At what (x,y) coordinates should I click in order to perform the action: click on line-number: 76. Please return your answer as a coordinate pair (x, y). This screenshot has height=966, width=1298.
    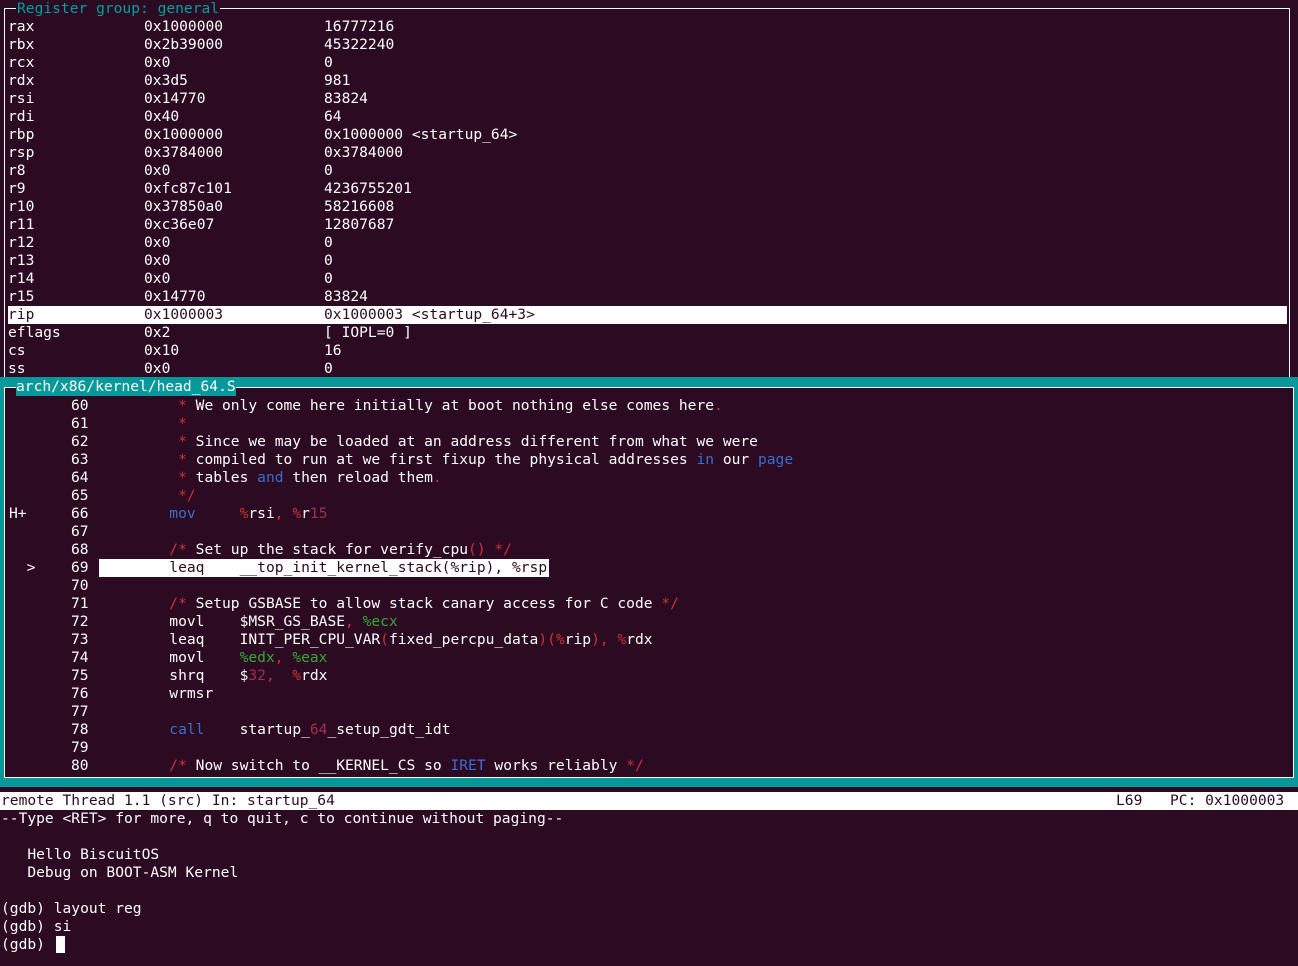
    Looking at the image, I should click on (80, 693).